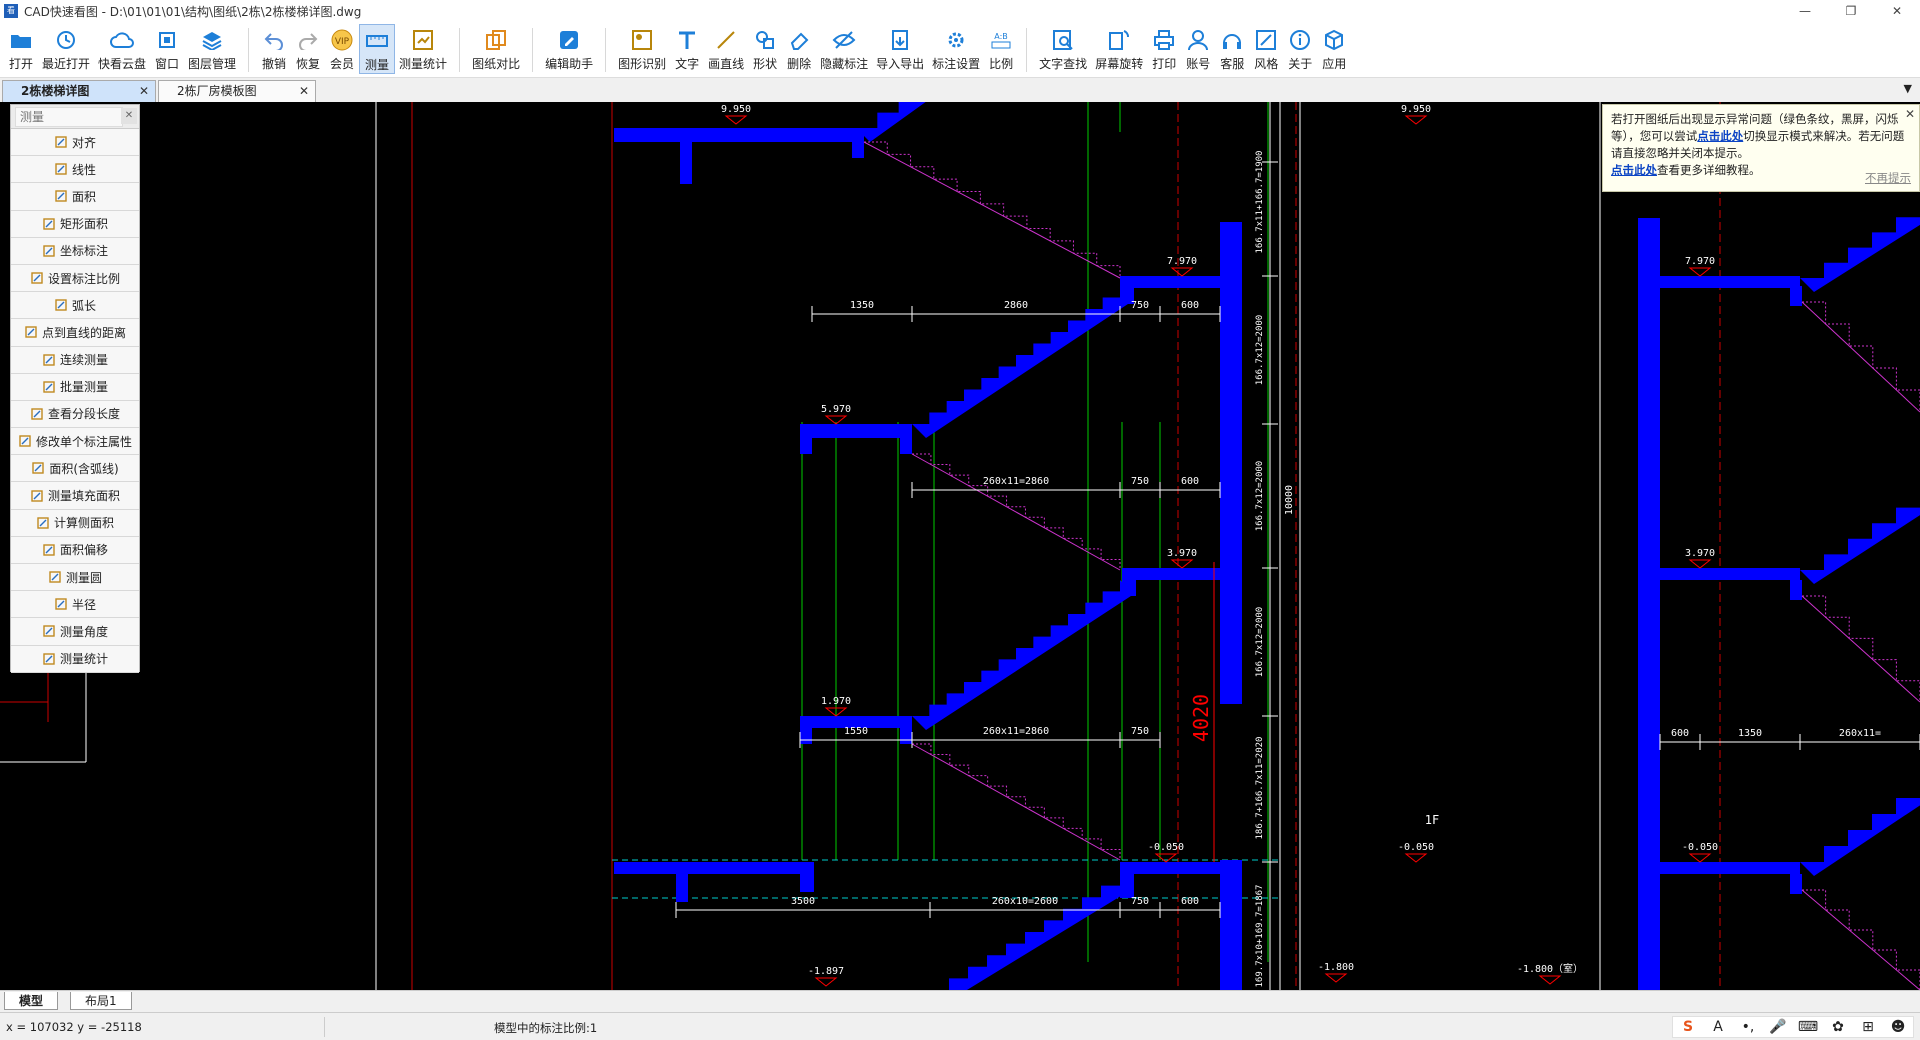  I want to click on toolbar-button-history: 最近打开, so click(66, 49).